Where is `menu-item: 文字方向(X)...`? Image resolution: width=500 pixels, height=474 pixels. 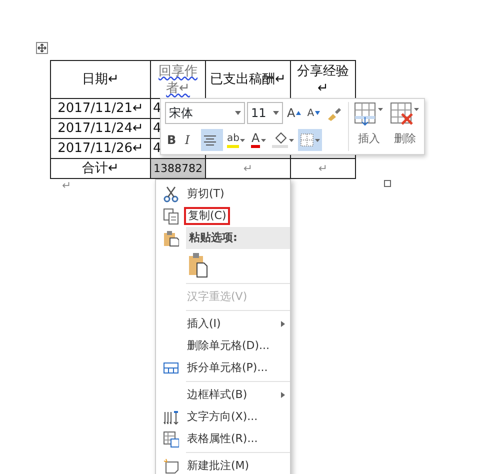 menu-item: 文字方向(X)... is located at coordinates (223, 417).